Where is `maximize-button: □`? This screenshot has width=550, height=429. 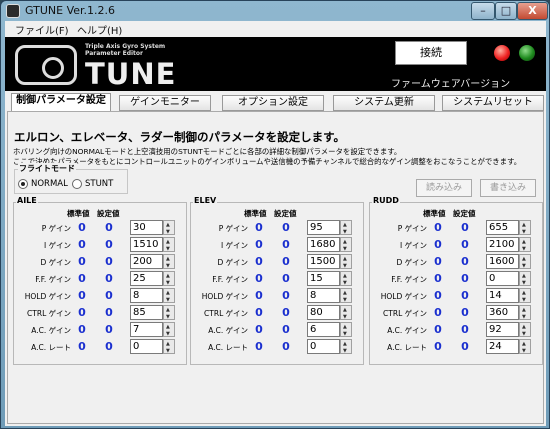 maximize-button: □ is located at coordinates (506, 11).